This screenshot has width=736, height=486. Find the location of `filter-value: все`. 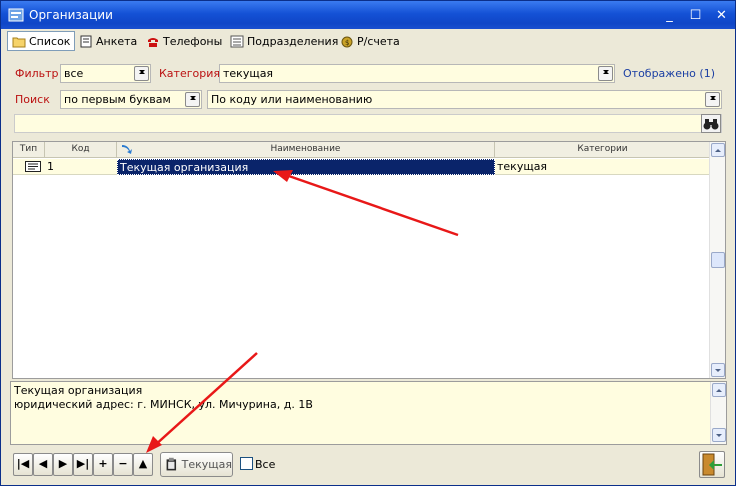

filter-value: все is located at coordinates (74, 73).